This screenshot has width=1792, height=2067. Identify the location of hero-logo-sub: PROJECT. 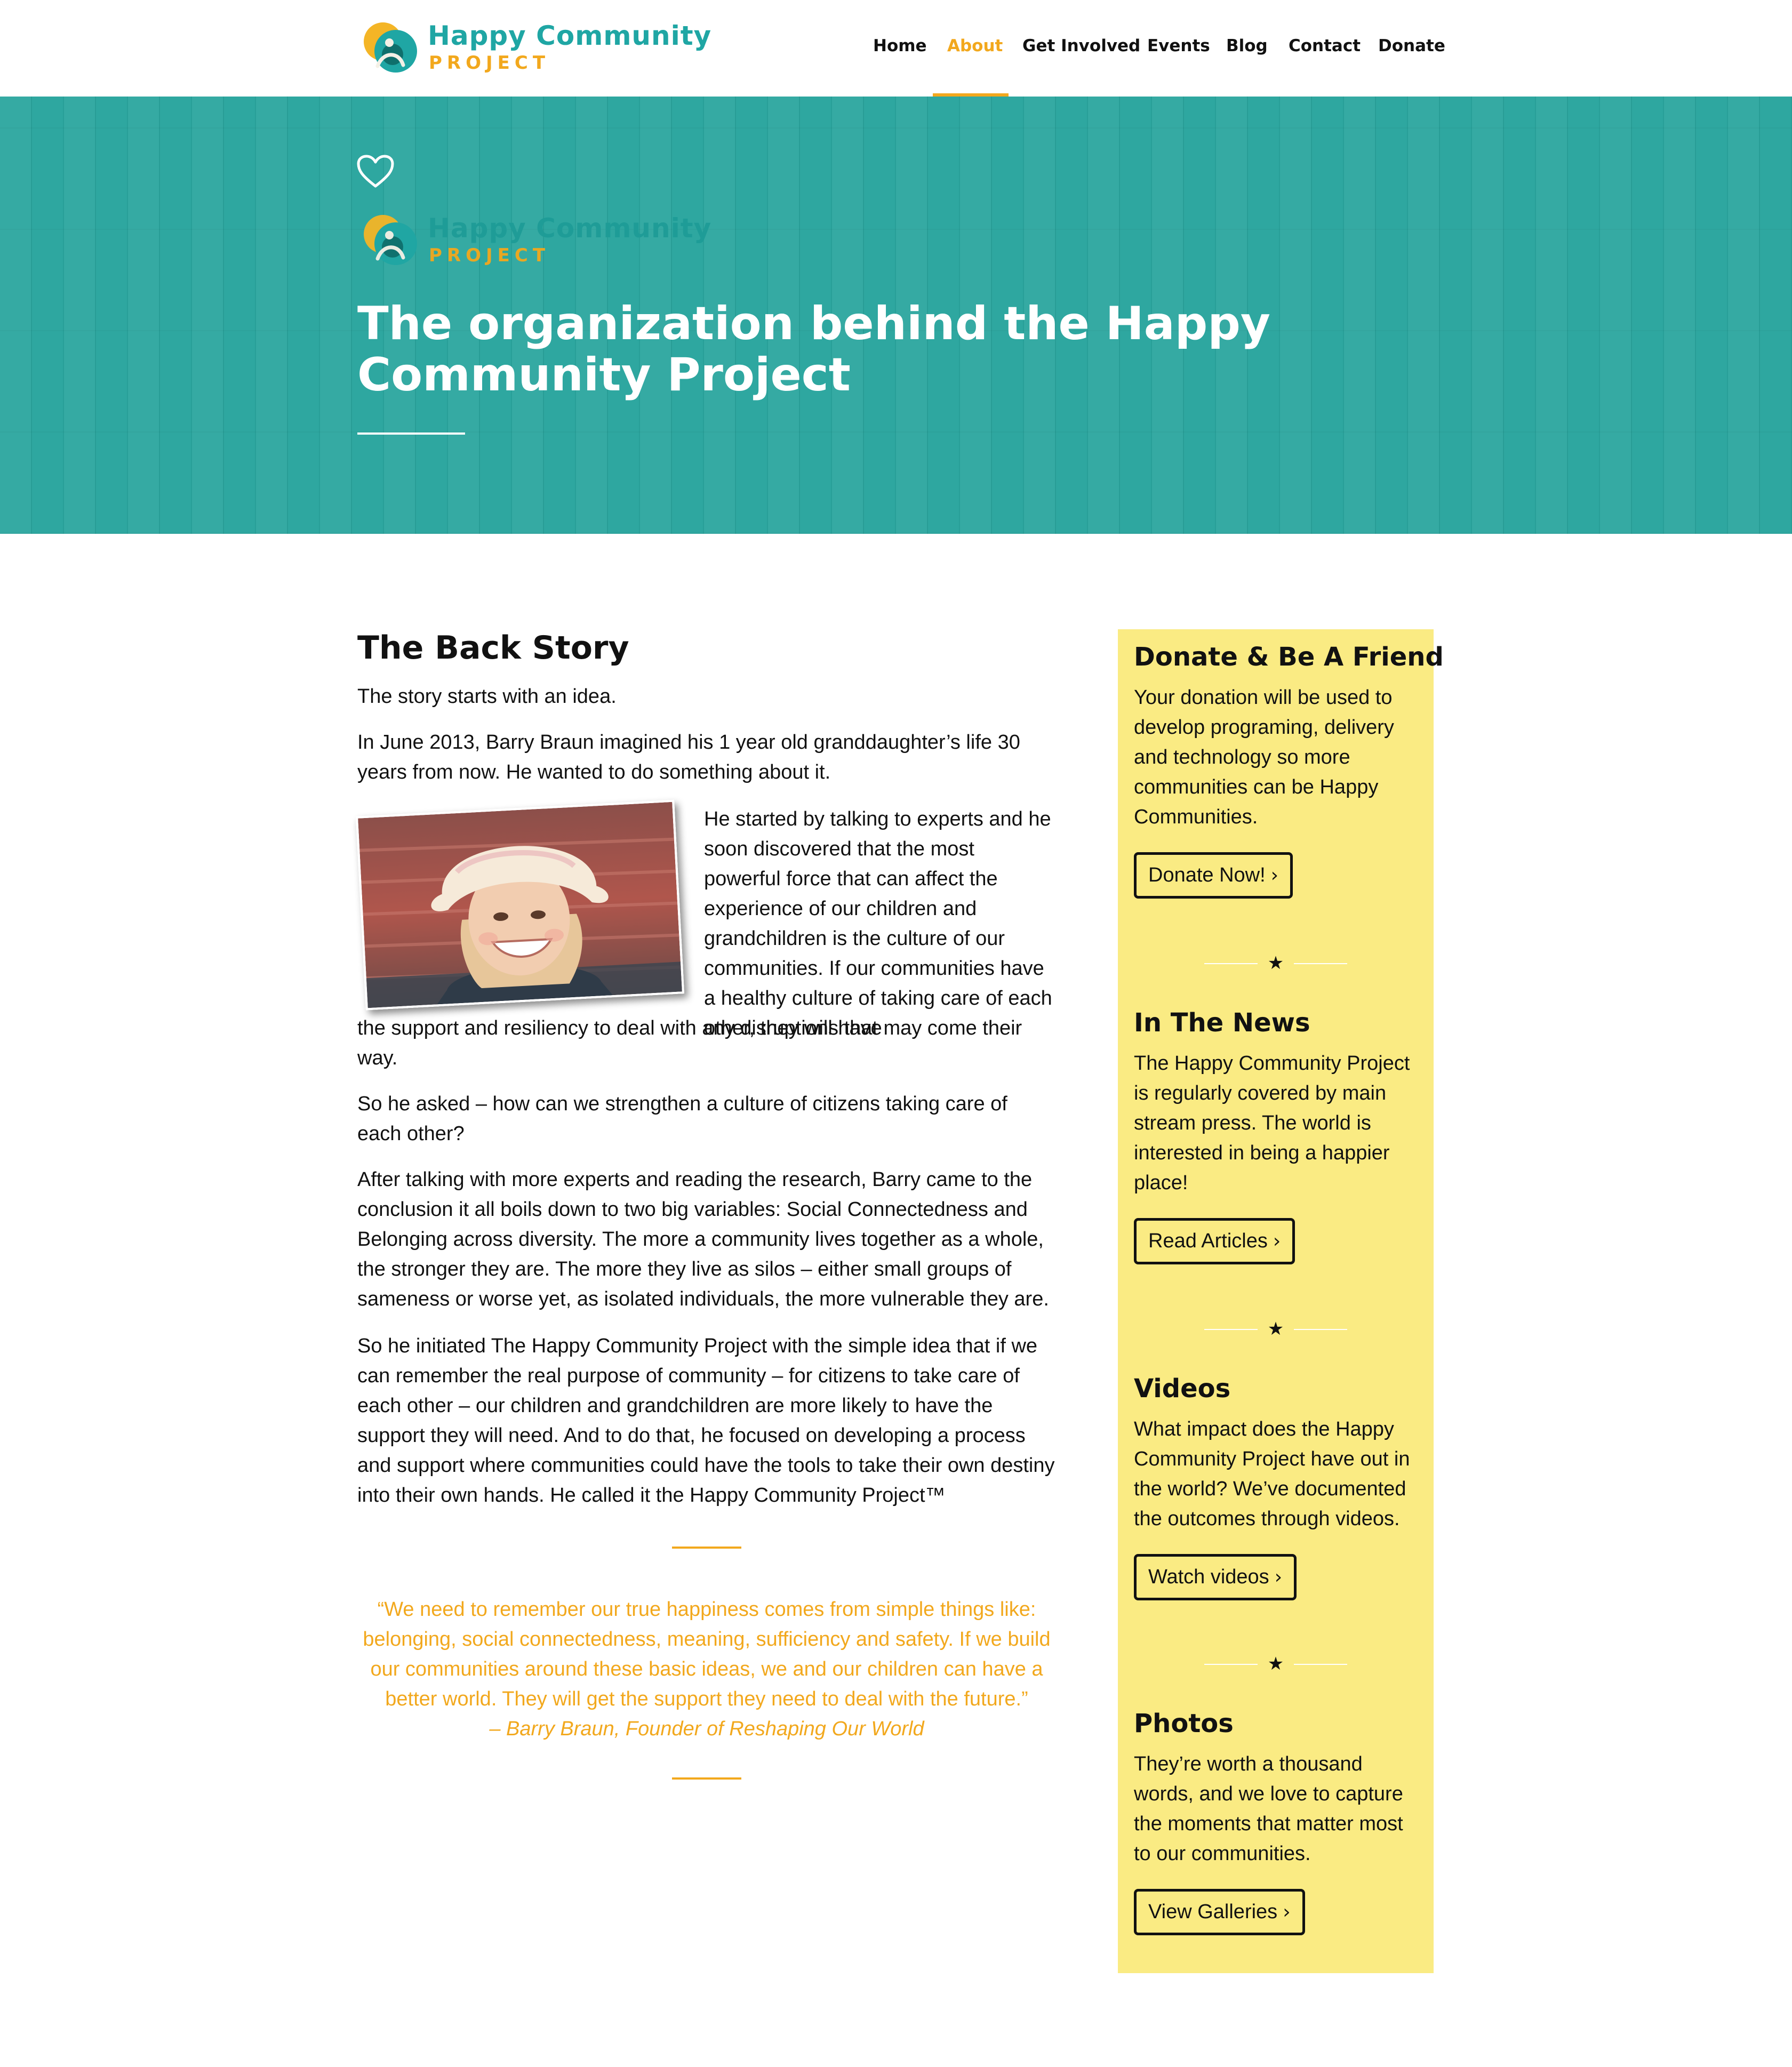
(489, 256).